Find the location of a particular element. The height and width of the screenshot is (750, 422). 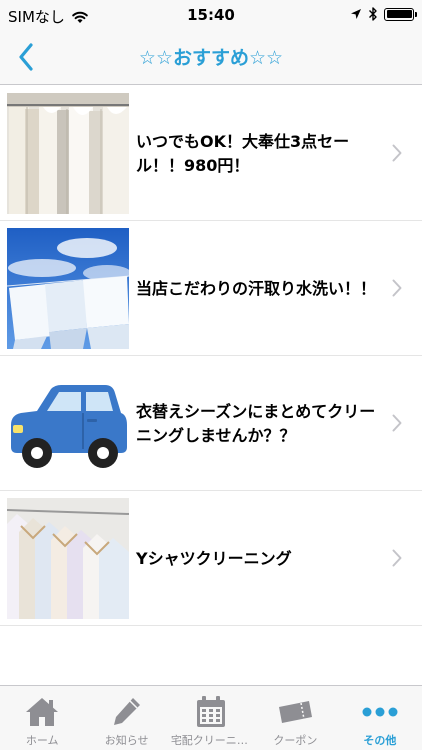

tab-bar: ホーム お知らせ 宅配クリーニング クーポン その他 is located at coordinates (211, 717).